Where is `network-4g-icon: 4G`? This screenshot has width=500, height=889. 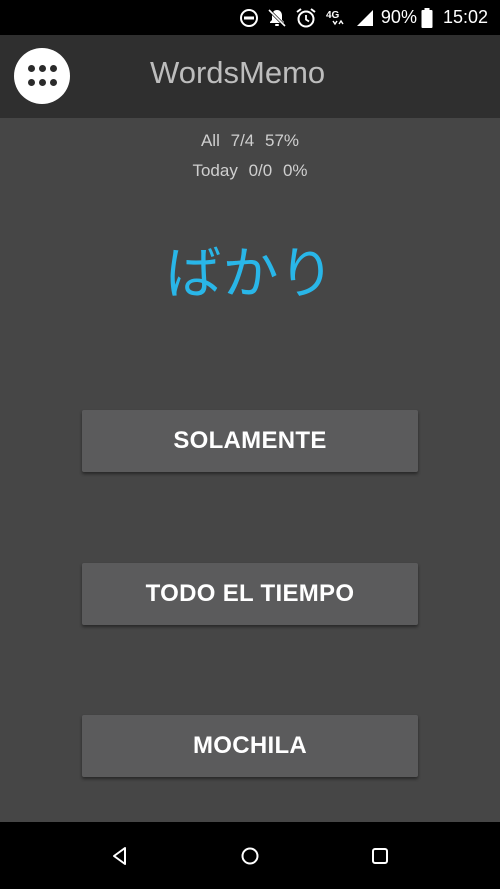
network-4g-icon: 4G is located at coordinates (336, 18).